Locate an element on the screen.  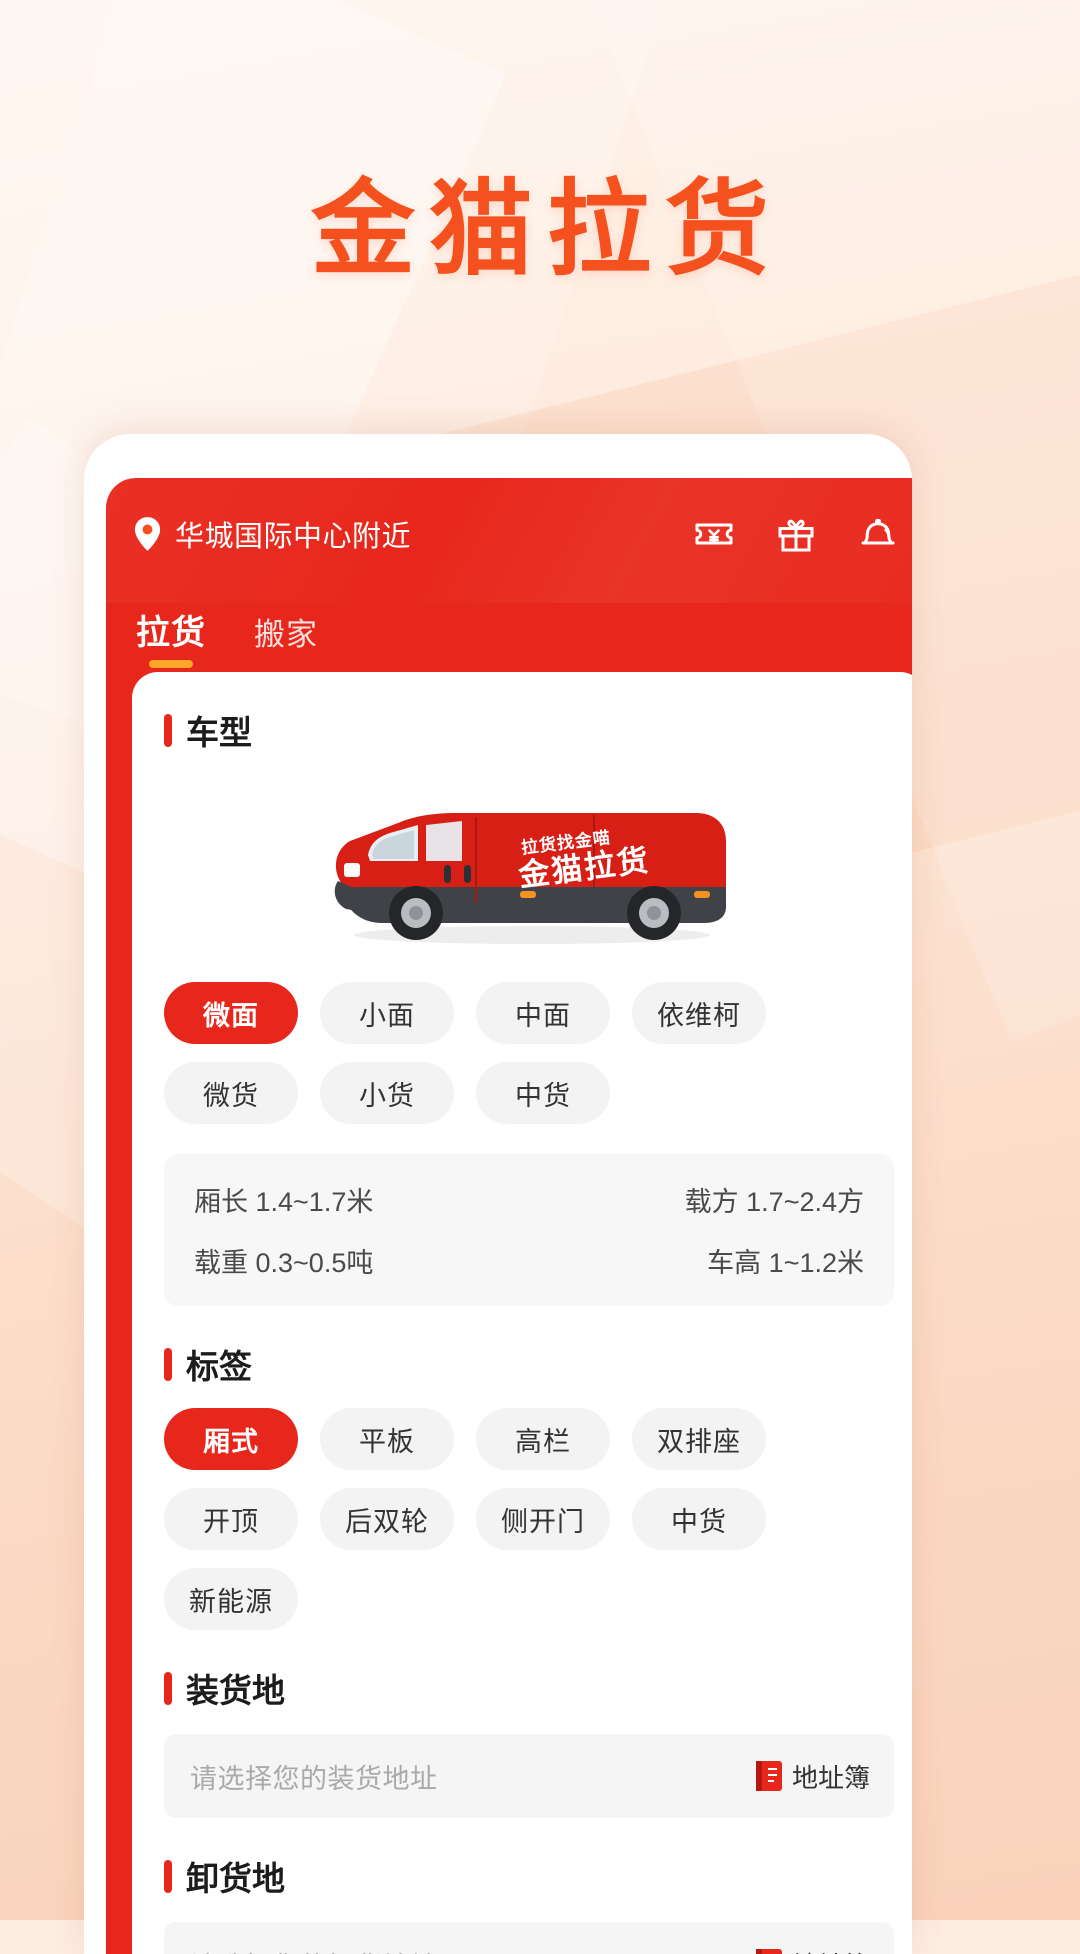
vehicle-chip-0: 微面 is located at coordinates (231, 1013).